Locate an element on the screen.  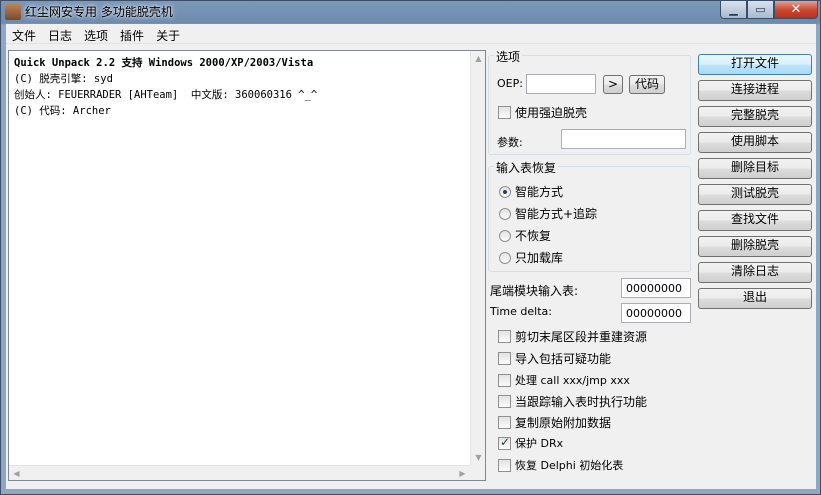
caption-buttons: ▁ ▭ ✕ is located at coordinates (769, 10).